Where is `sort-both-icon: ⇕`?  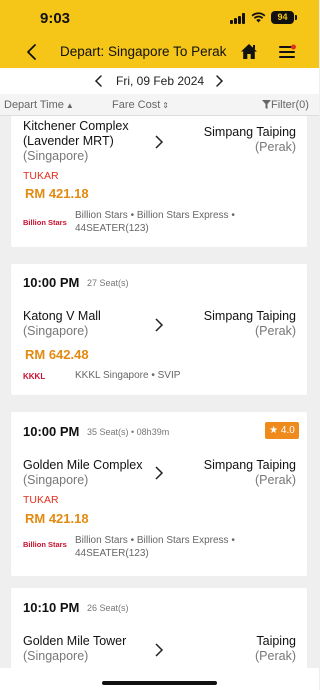 sort-both-icon: ⇕ is located at coordinates (165, 105).